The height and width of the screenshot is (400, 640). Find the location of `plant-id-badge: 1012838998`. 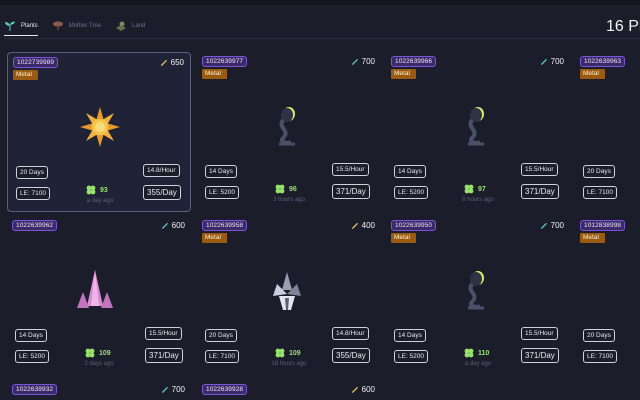

plant-id-badge: 1012838998 is located at coordinates (603, 225).